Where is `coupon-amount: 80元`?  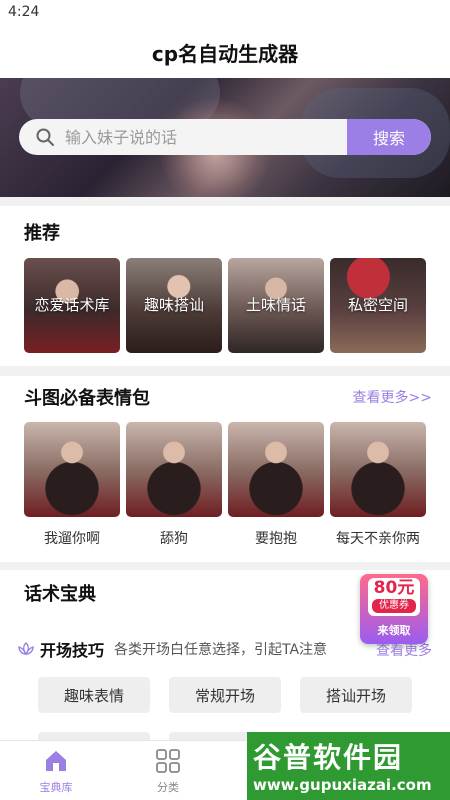
coupon-amount: 80元 is located at coordinates (394, 588).